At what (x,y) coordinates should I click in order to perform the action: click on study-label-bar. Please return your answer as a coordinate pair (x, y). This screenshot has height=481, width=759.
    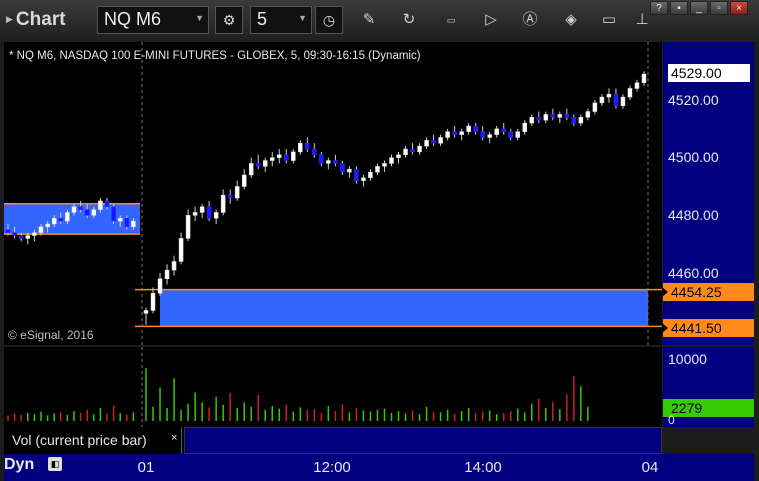
    Looking at the image, I should click on (423, 440).